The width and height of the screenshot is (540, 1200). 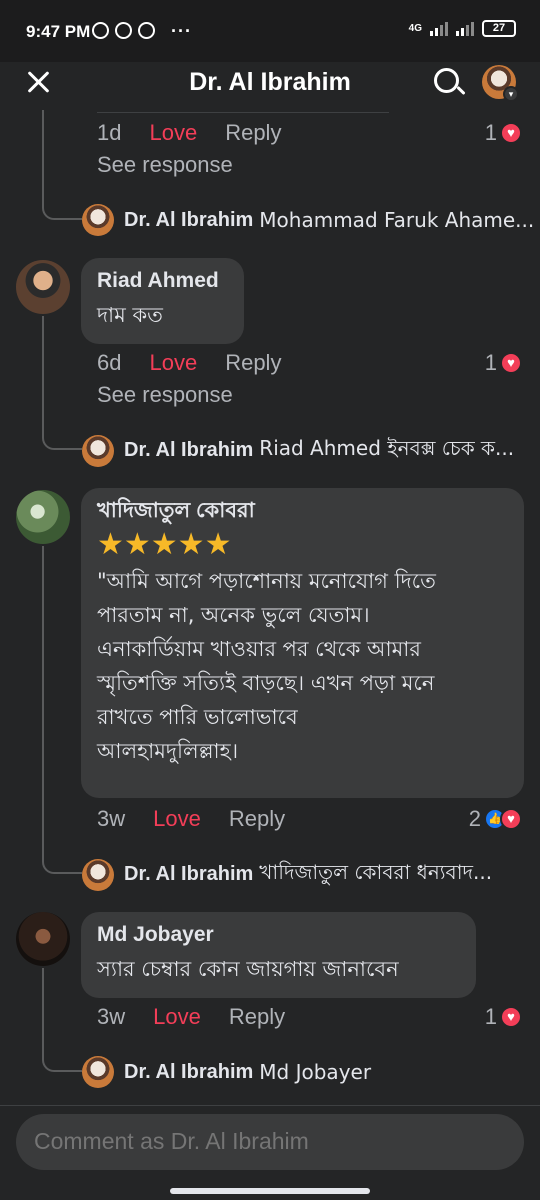 I want to click on comment-time: 6d, so click(x=109, y=362).